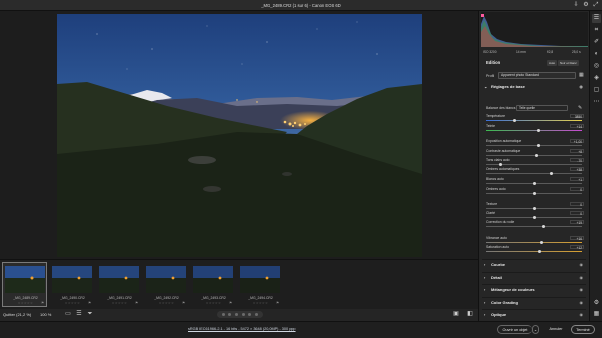 Image resolution: width=602 pixels, height=338 pixels. Describe the element at coordinates (581, 75) in the screenshot. I see `profile-browser-icon: ▦` at that location.